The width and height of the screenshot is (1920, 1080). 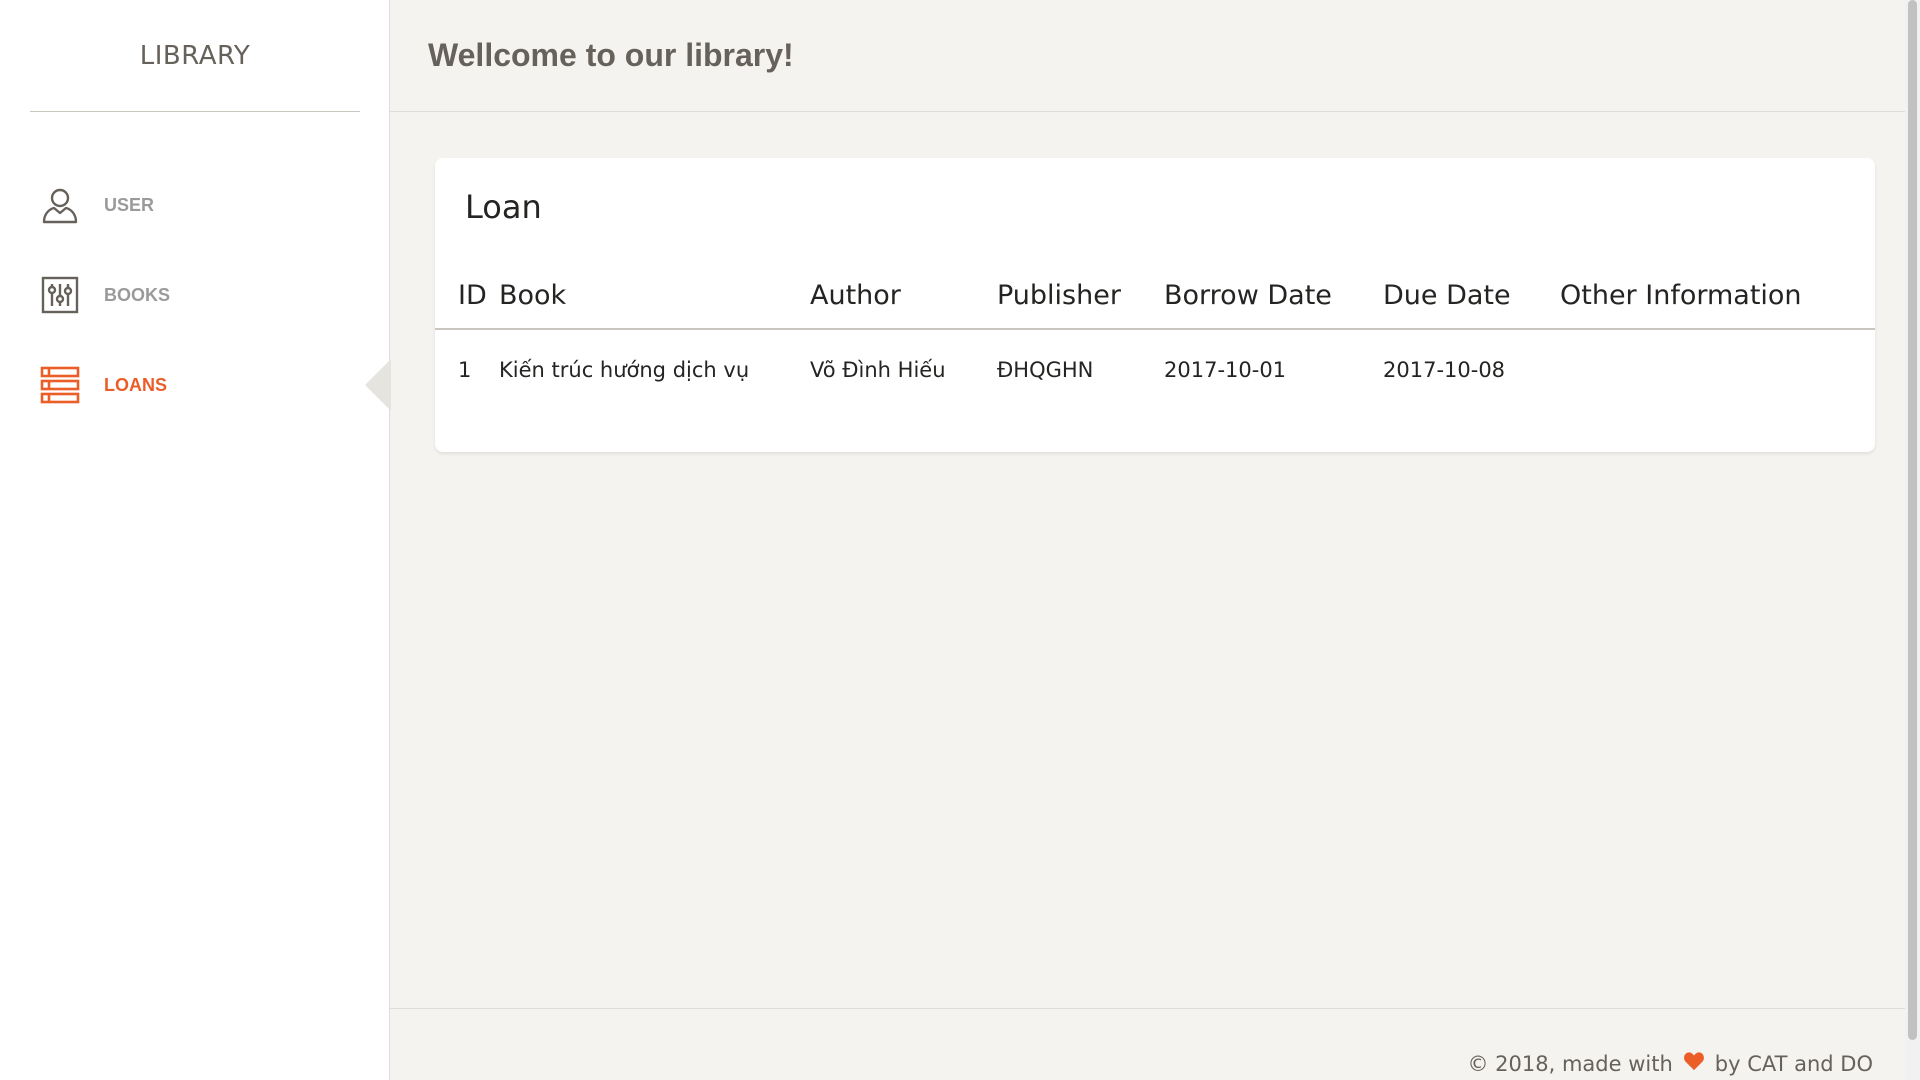 What do you see at coordinates (654, 296) in the screenshot?
I see `column-header-book: Book` at bounding box center [654, 296].